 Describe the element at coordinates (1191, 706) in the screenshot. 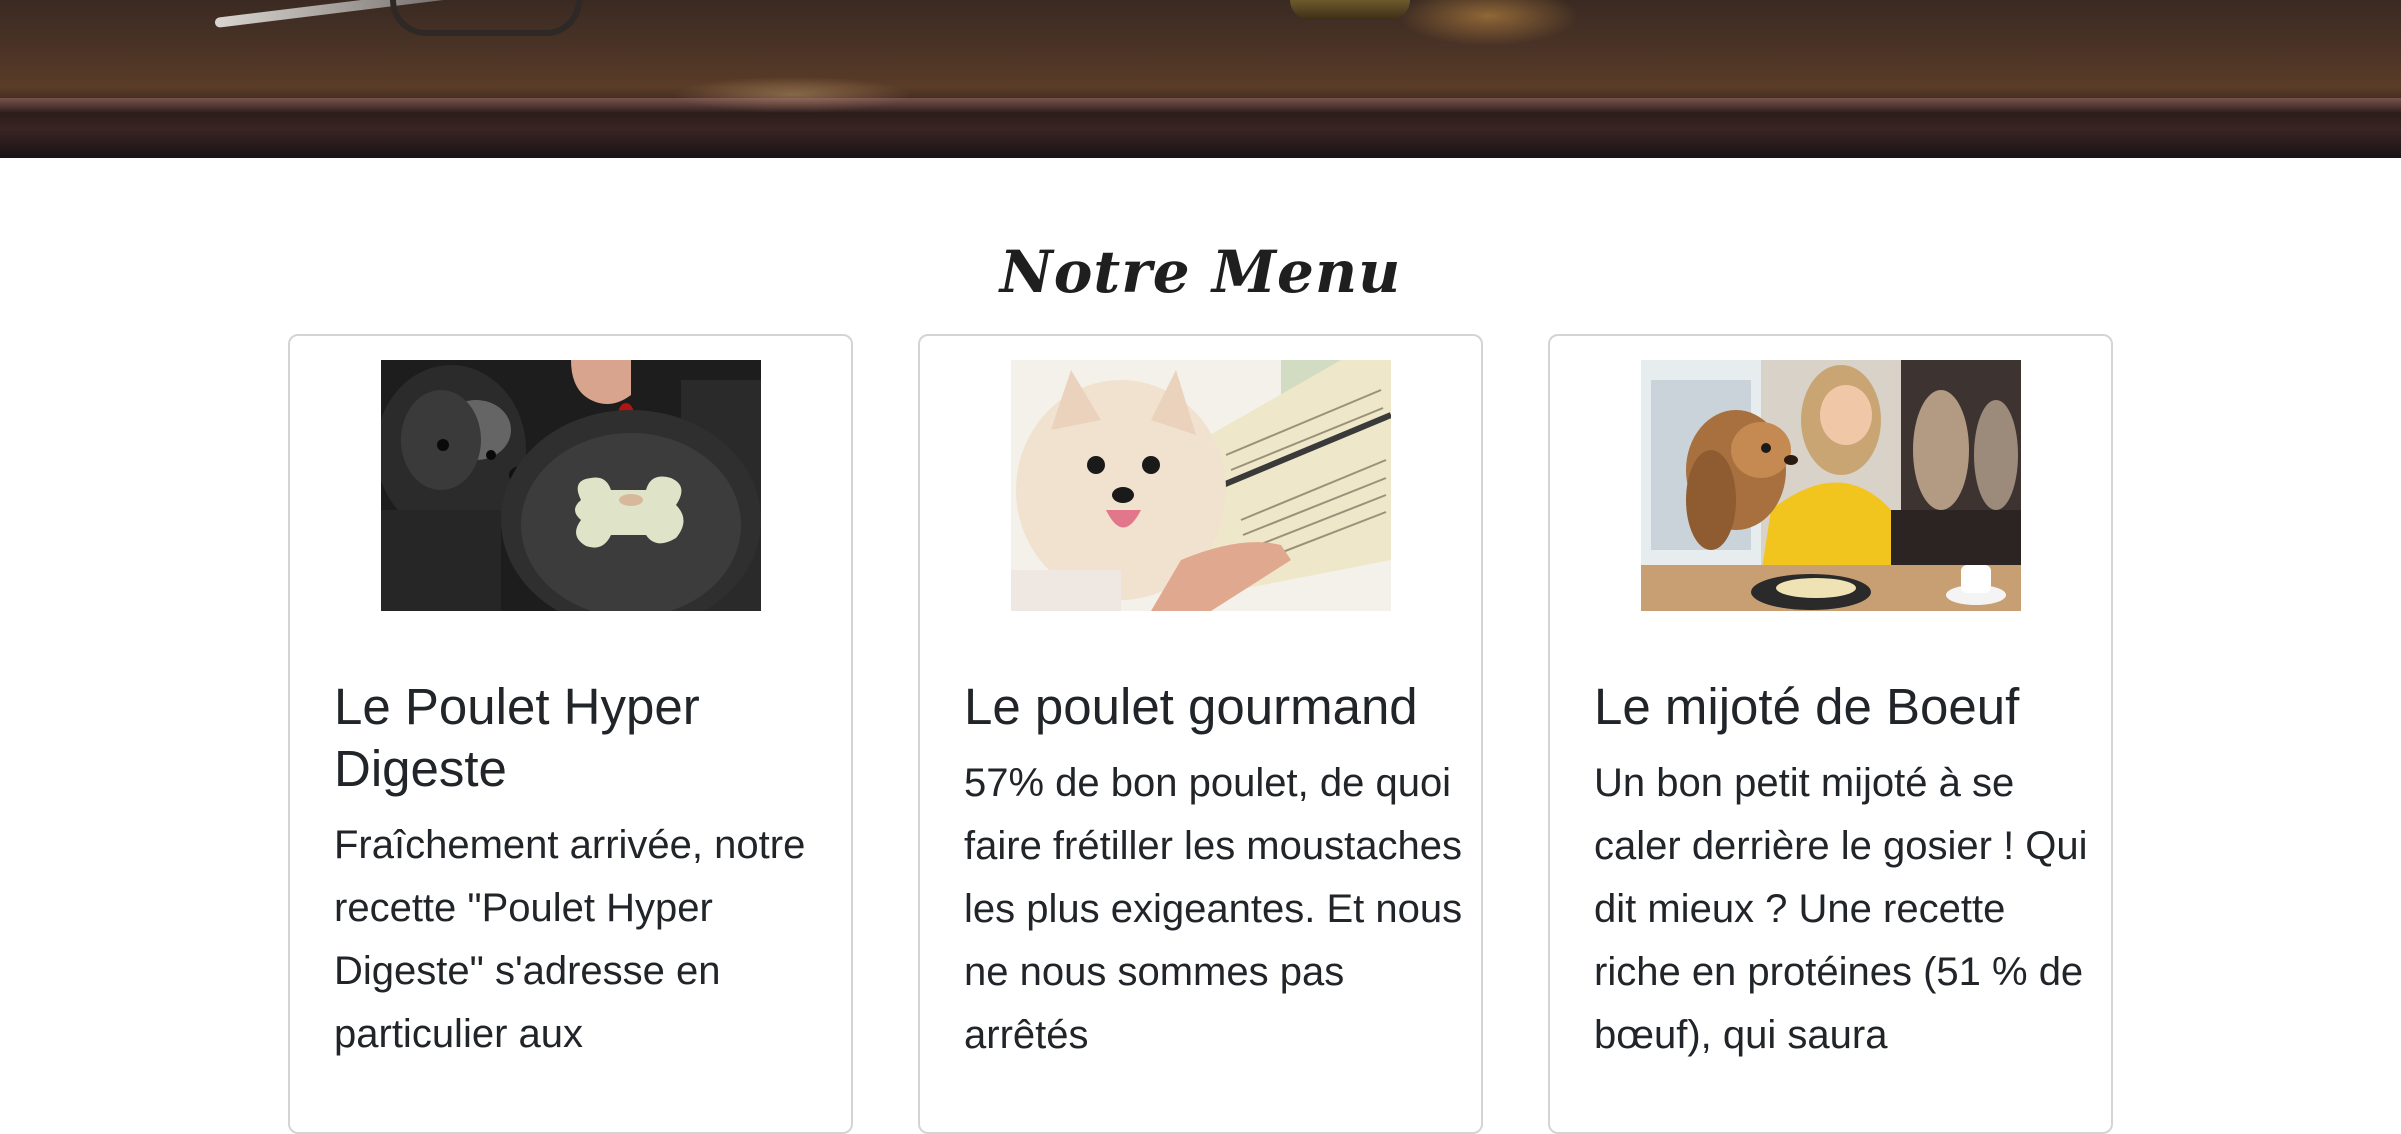

I see `card-title: Le poulet gourmand` at that location.